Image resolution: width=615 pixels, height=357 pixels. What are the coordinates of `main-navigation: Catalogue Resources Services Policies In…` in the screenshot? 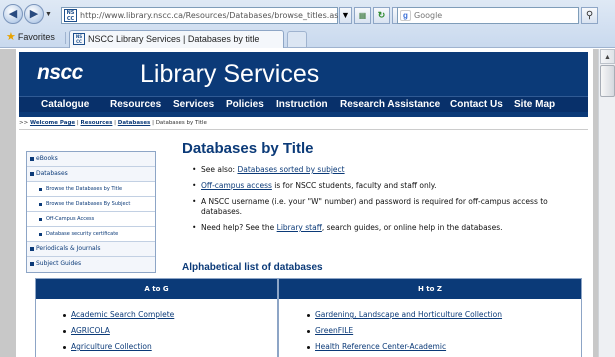 It's located at (303, 104).